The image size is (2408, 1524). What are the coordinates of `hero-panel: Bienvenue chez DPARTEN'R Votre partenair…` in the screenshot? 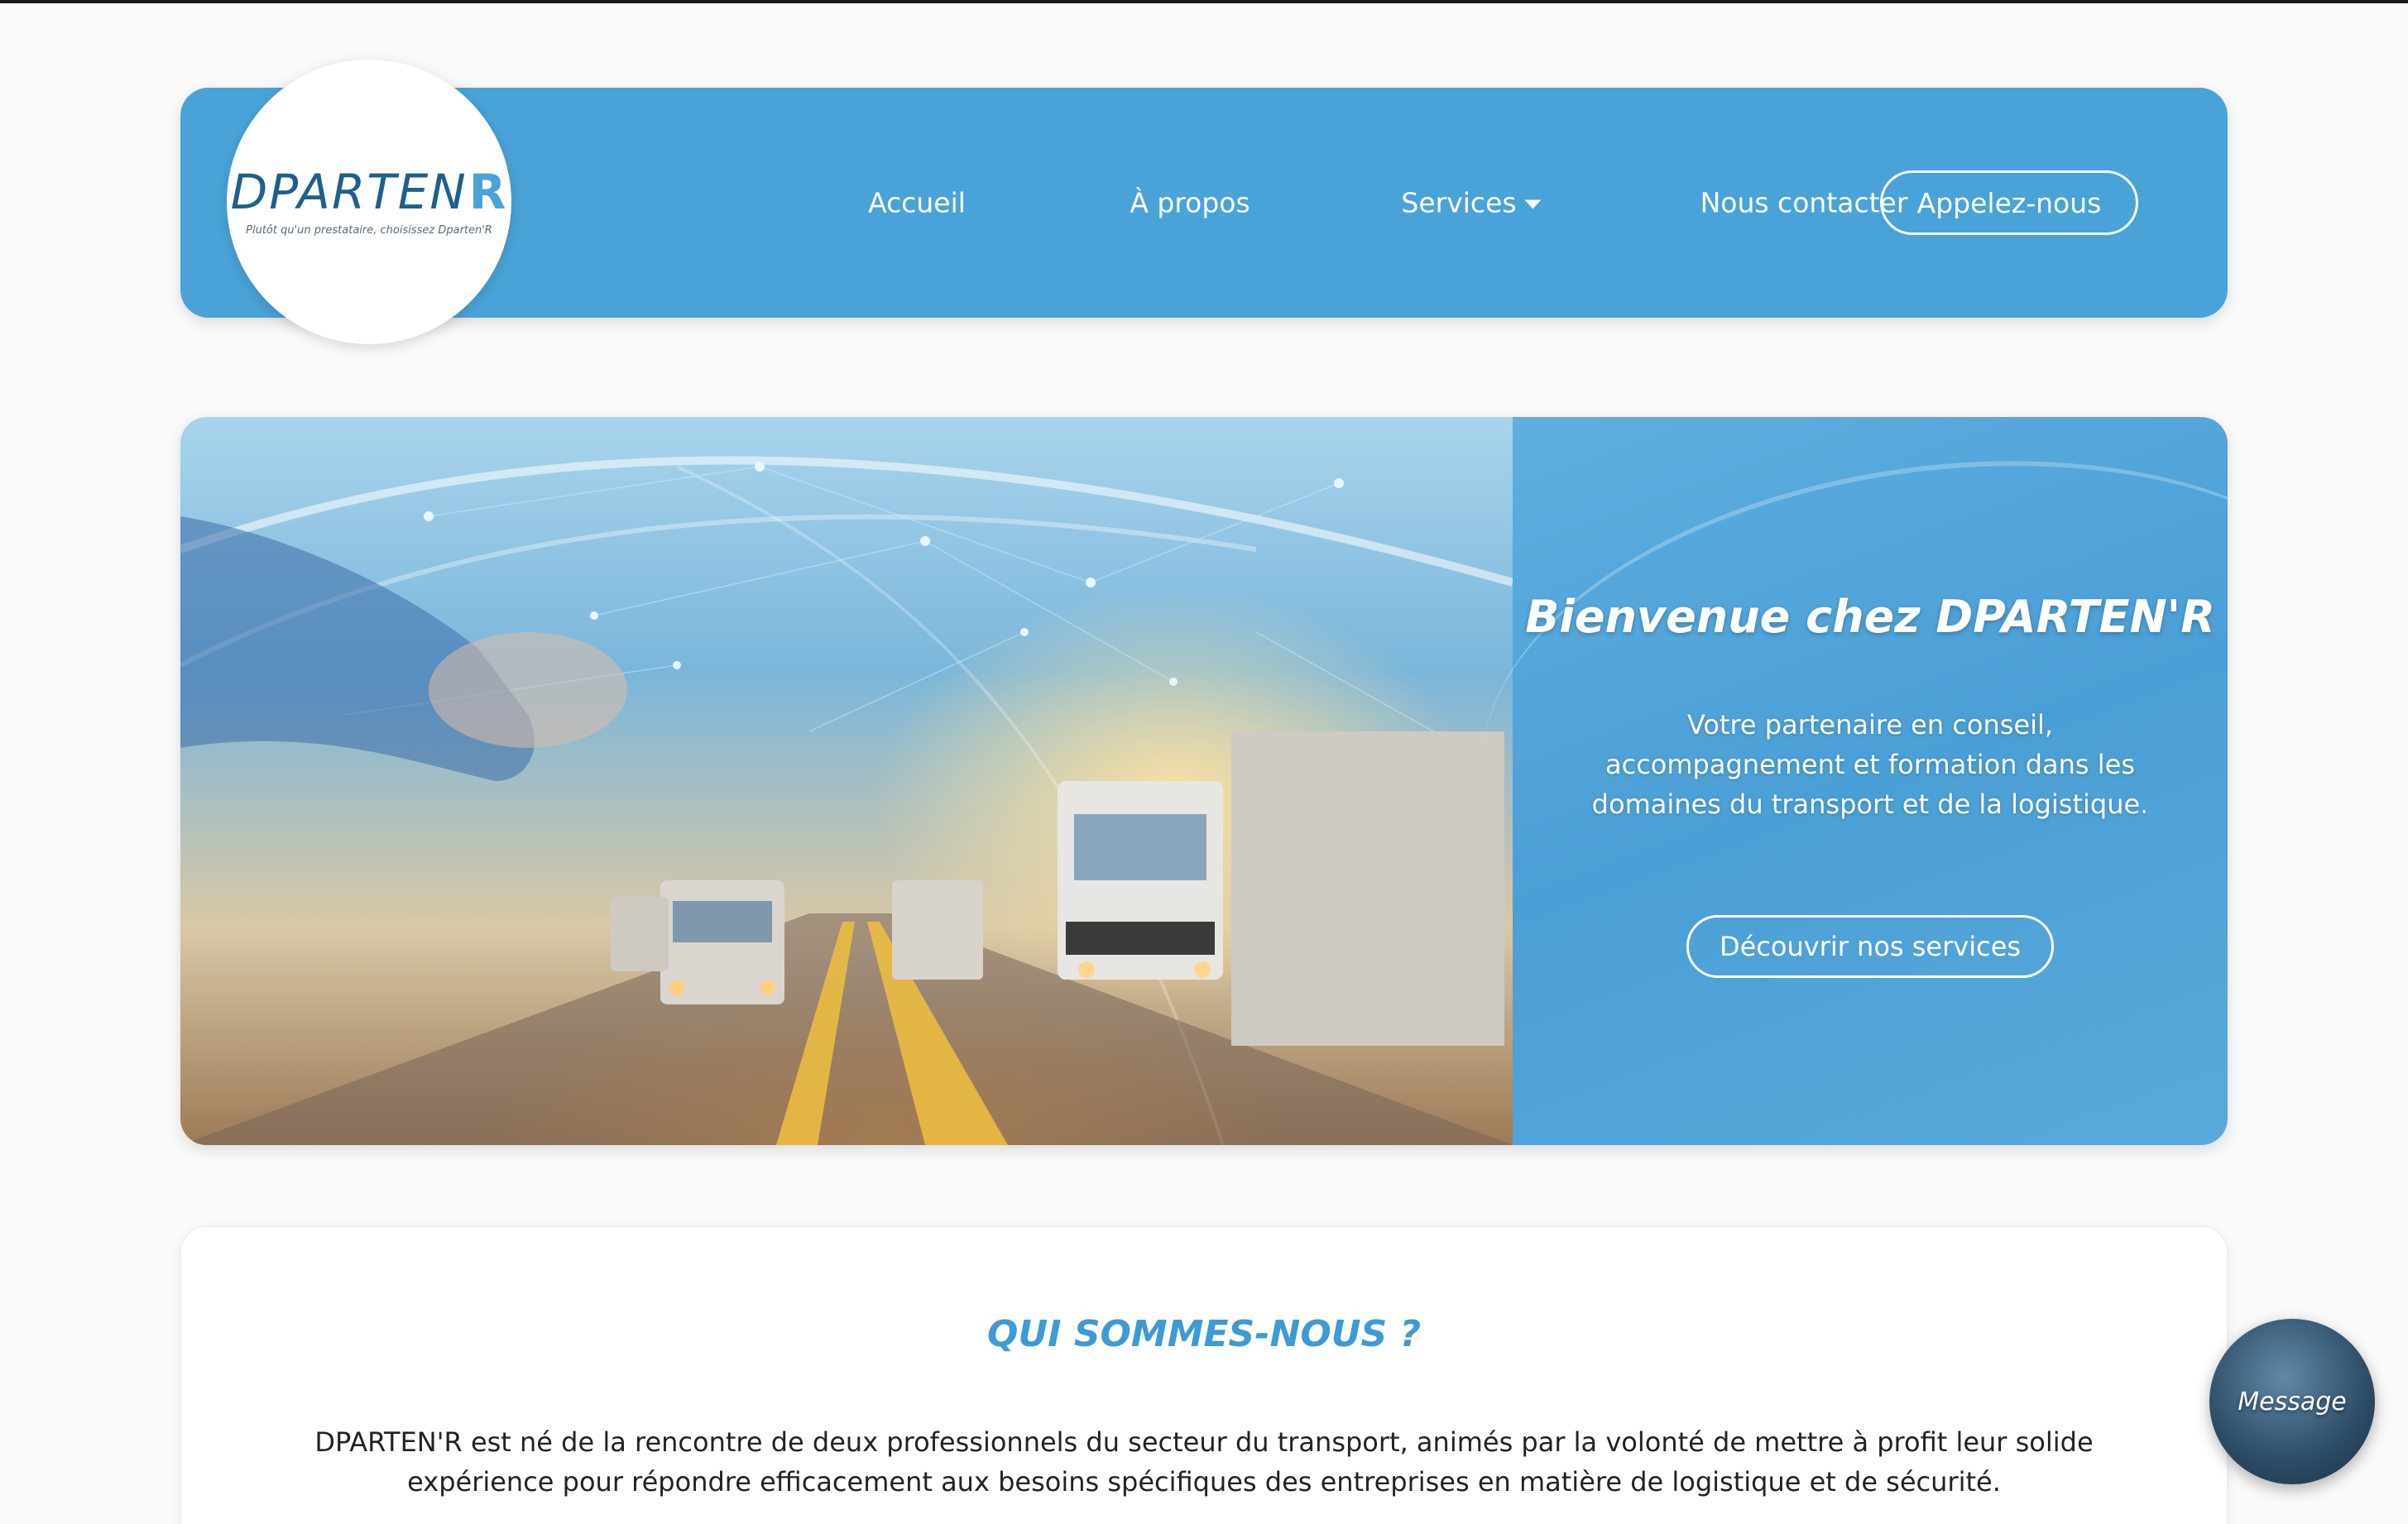 It's located at (1870, 781).